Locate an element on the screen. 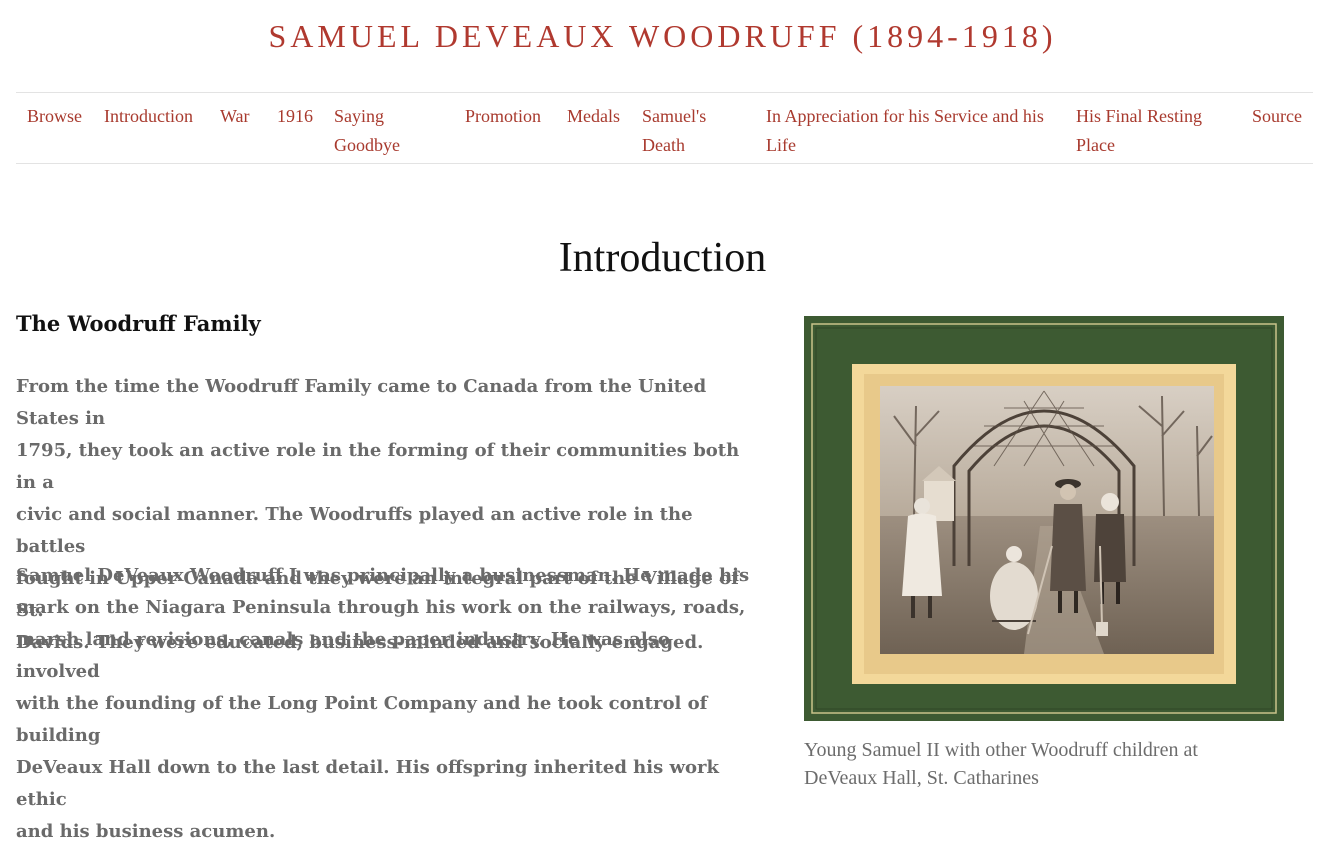 This screenshot has height=848, width=1325. nav-item-label: Introduction is located at coordinates (148, 116).